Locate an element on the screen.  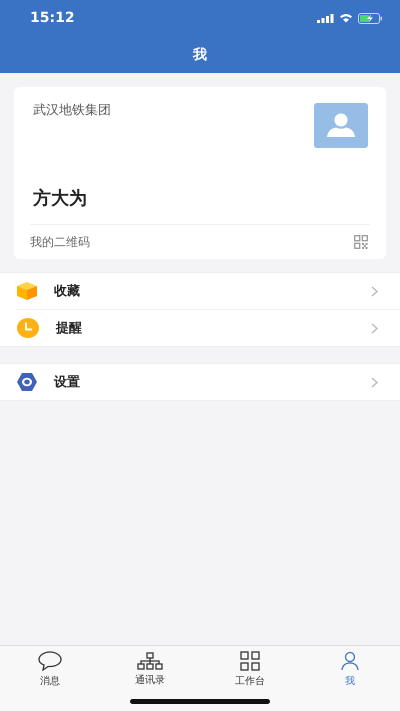
tab: 工作台 is located at coordinates (250, 669).